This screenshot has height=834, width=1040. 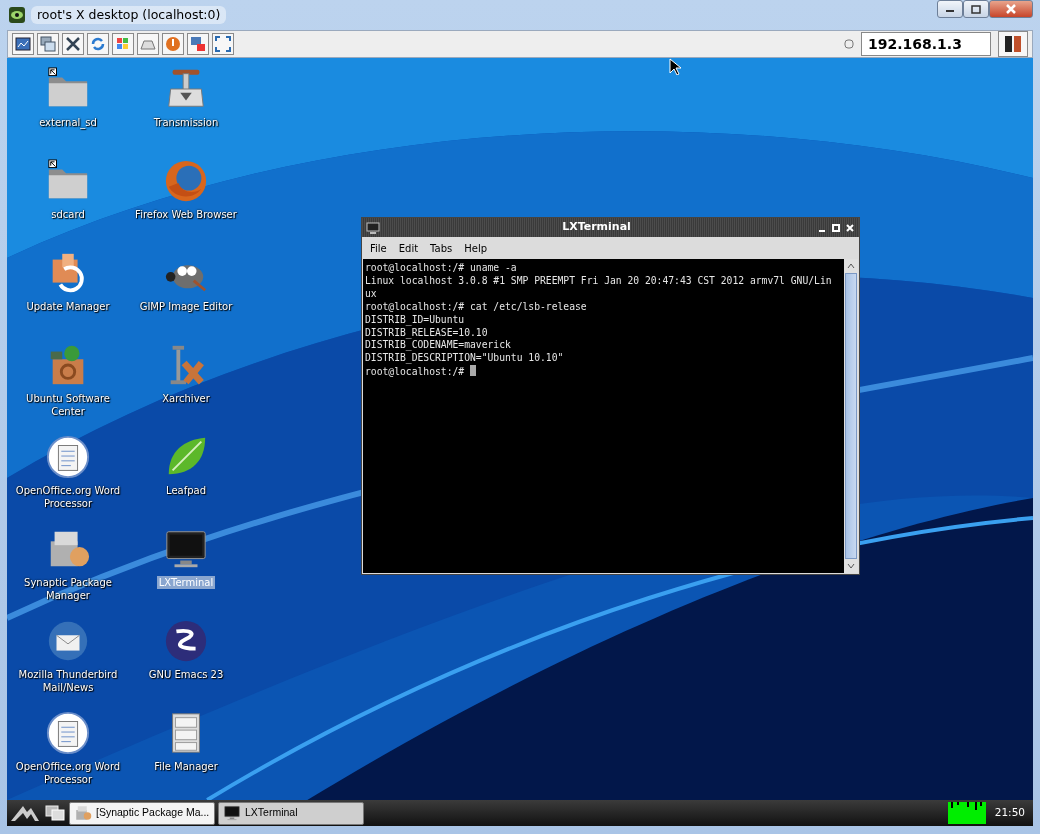 I want to click on text-cursor, so click(x=473, y=371).